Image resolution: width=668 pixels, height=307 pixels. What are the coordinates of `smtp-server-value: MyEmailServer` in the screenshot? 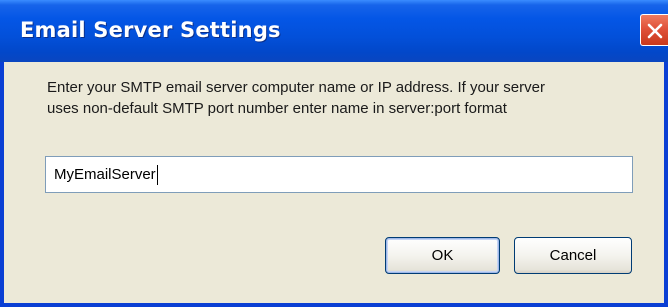 It's located at (105, 174).